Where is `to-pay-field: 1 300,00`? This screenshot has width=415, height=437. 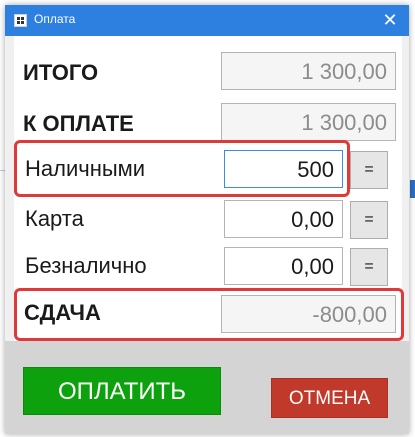
to-pay-field: 1 300,00 is located at coordinates (308, 122).